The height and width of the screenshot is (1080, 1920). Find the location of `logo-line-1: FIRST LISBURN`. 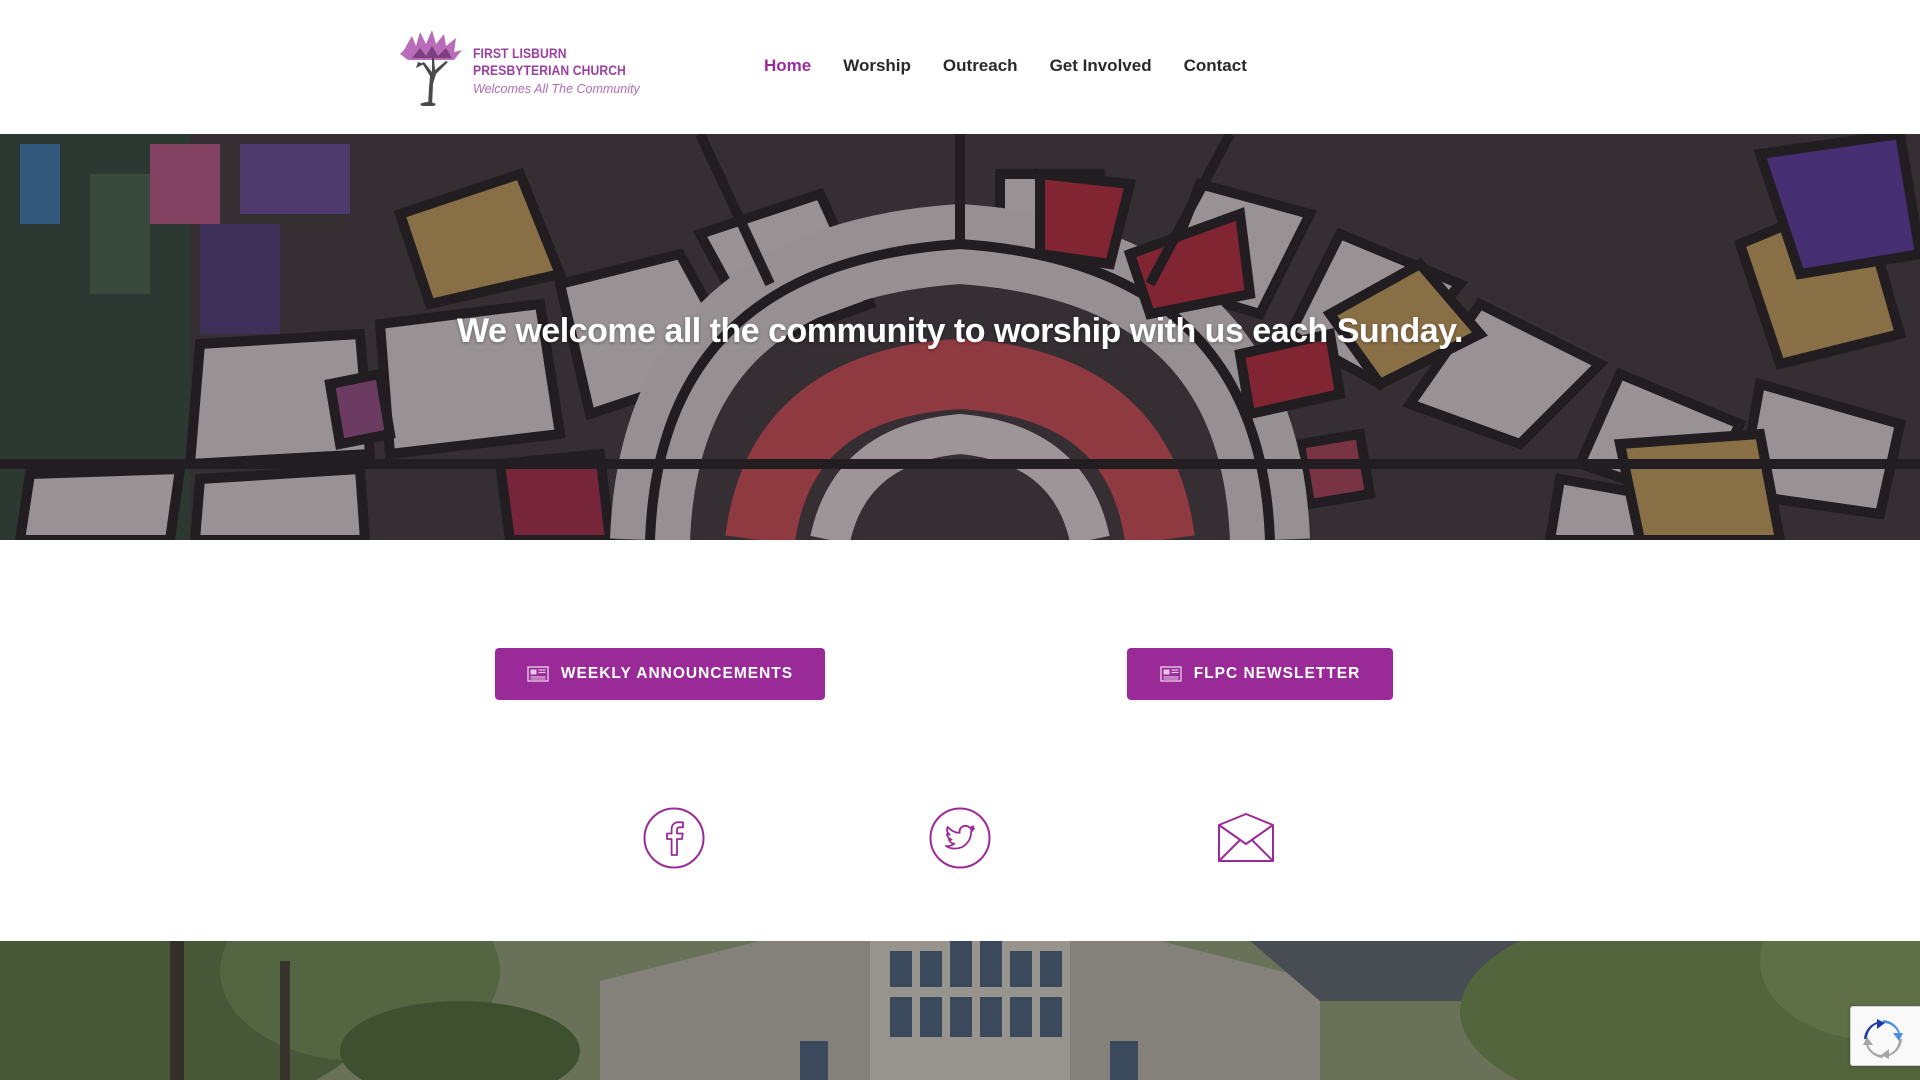

logo-line-1: FIRST LISBURN is located at coordinates (520, 53).